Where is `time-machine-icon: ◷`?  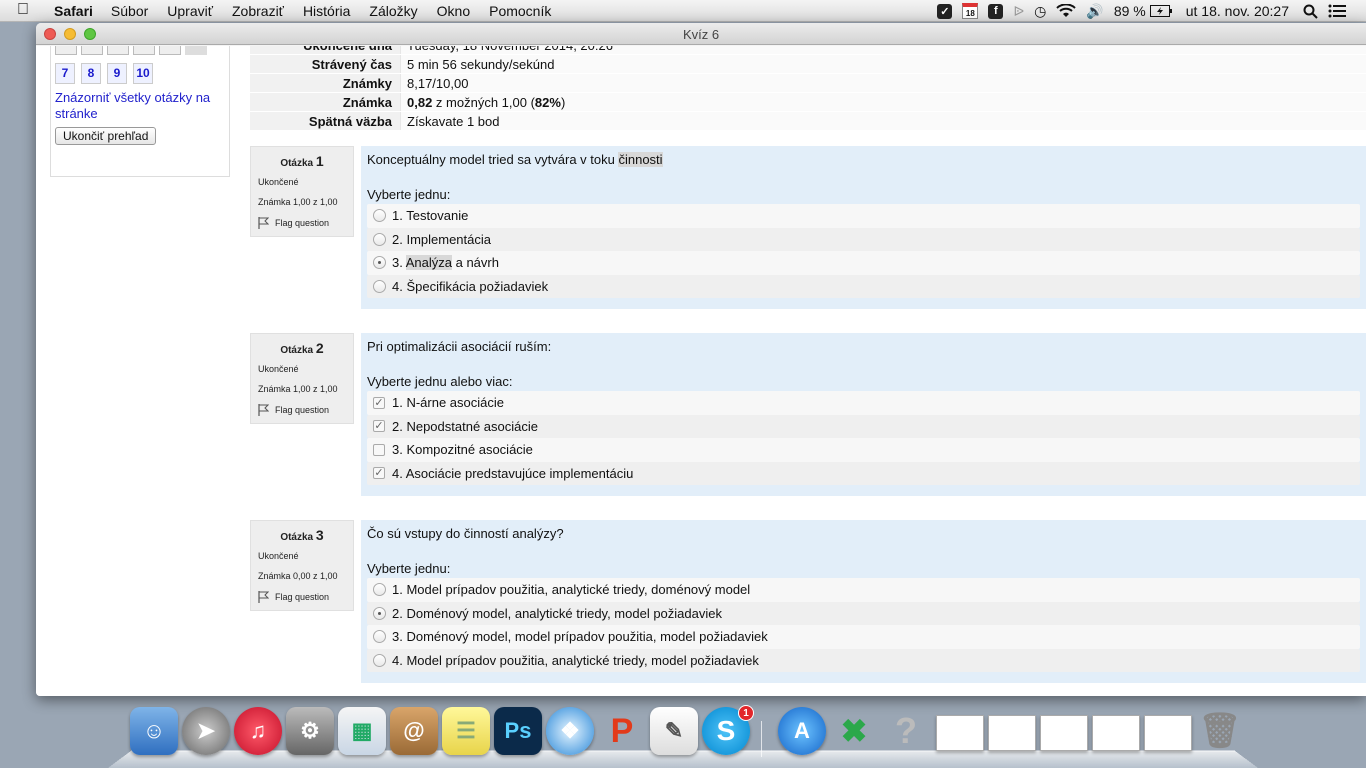
time-machine-icon: ◷ is located at coordinates (1040, 11).